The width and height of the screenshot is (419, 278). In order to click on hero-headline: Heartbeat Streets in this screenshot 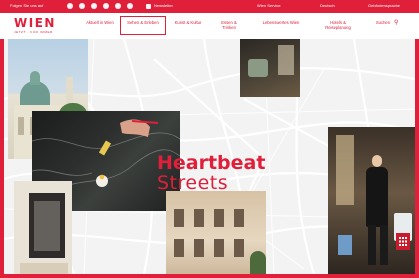, I will do `click(211, 173)`.